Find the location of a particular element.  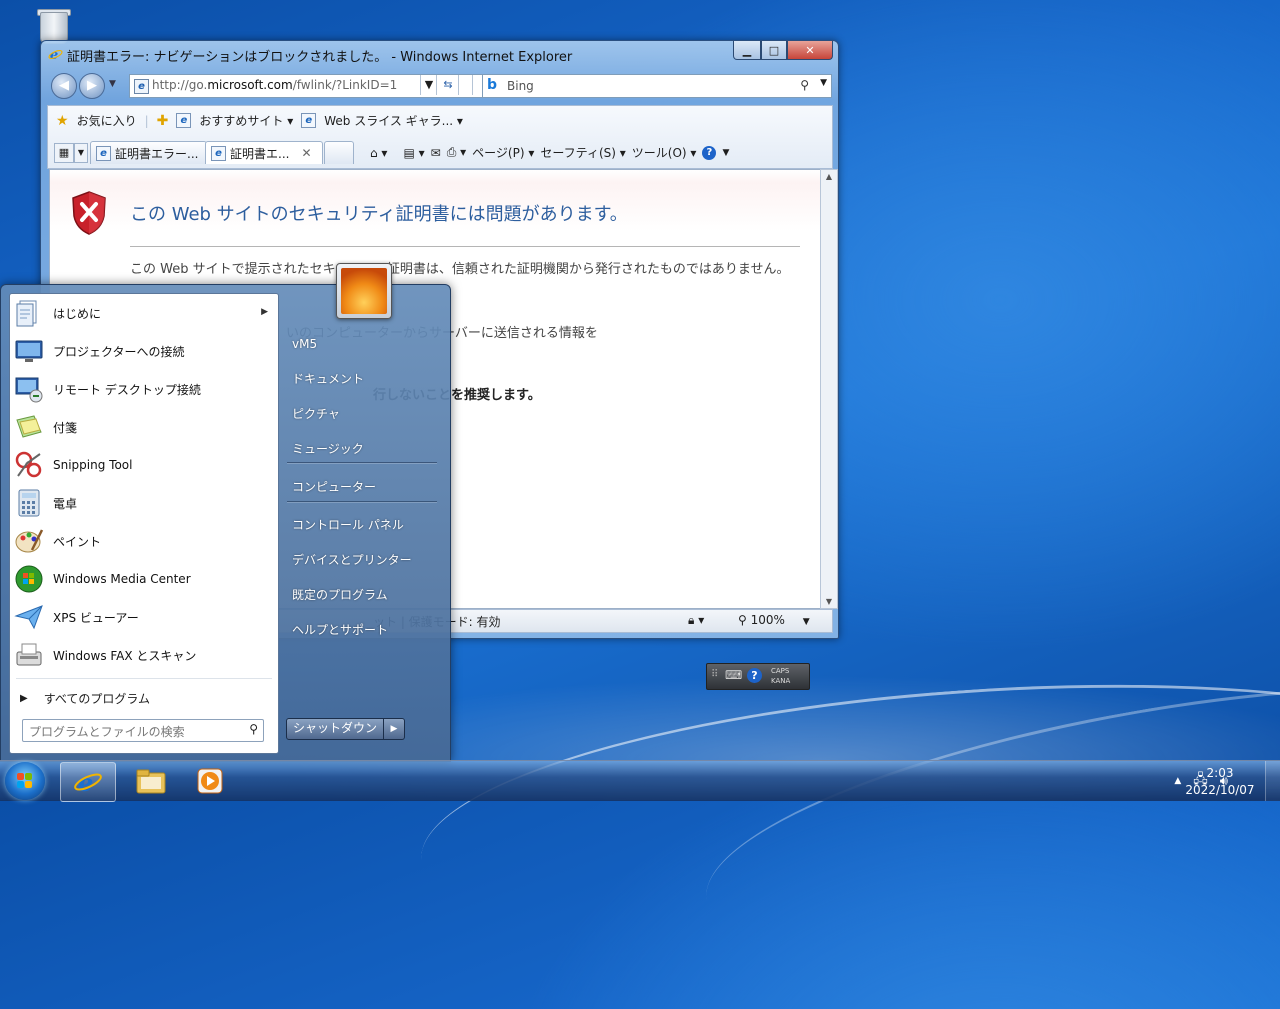

start-menu-link: 既定のプログラム is located at coordinates (362, 595).